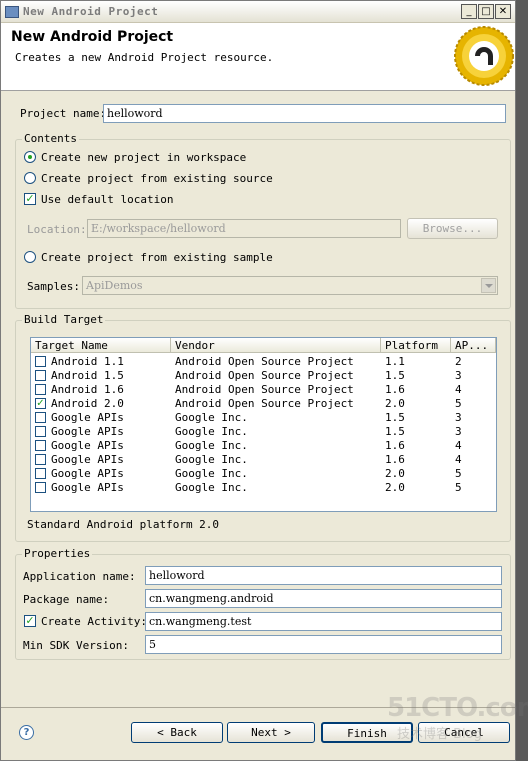 Image resolution: width=528 pixels, height=761 pixels. I want to click on watermark-blog: 技术博客 Blog, so click(439, 734).